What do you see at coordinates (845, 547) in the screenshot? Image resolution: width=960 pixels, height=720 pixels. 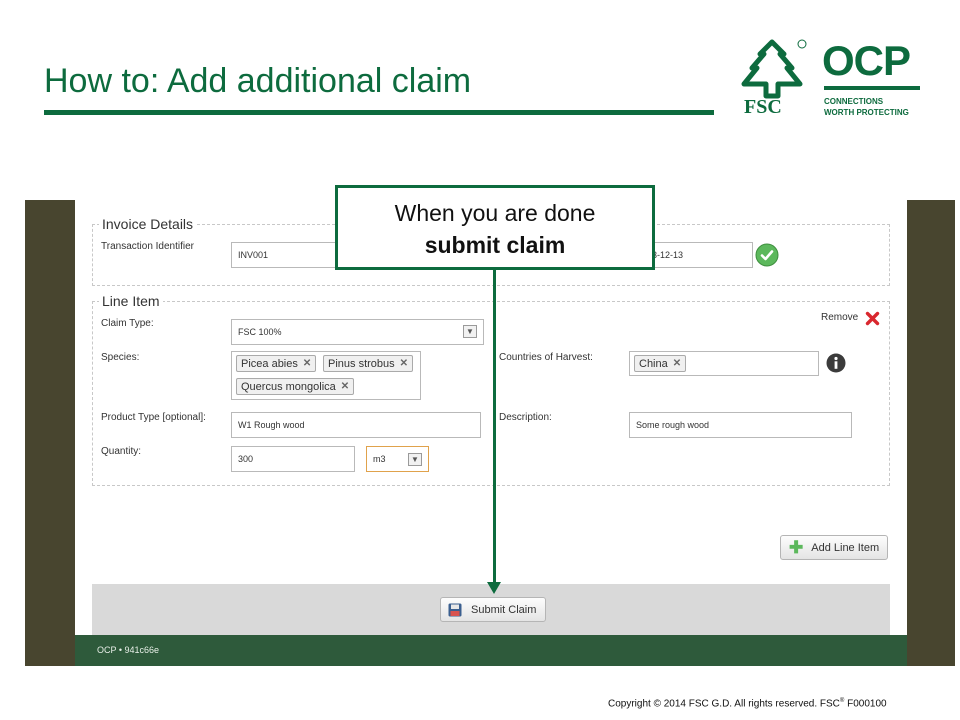 I see `add-line-item-label: Add Line Item` at bounding box center [845, 547].